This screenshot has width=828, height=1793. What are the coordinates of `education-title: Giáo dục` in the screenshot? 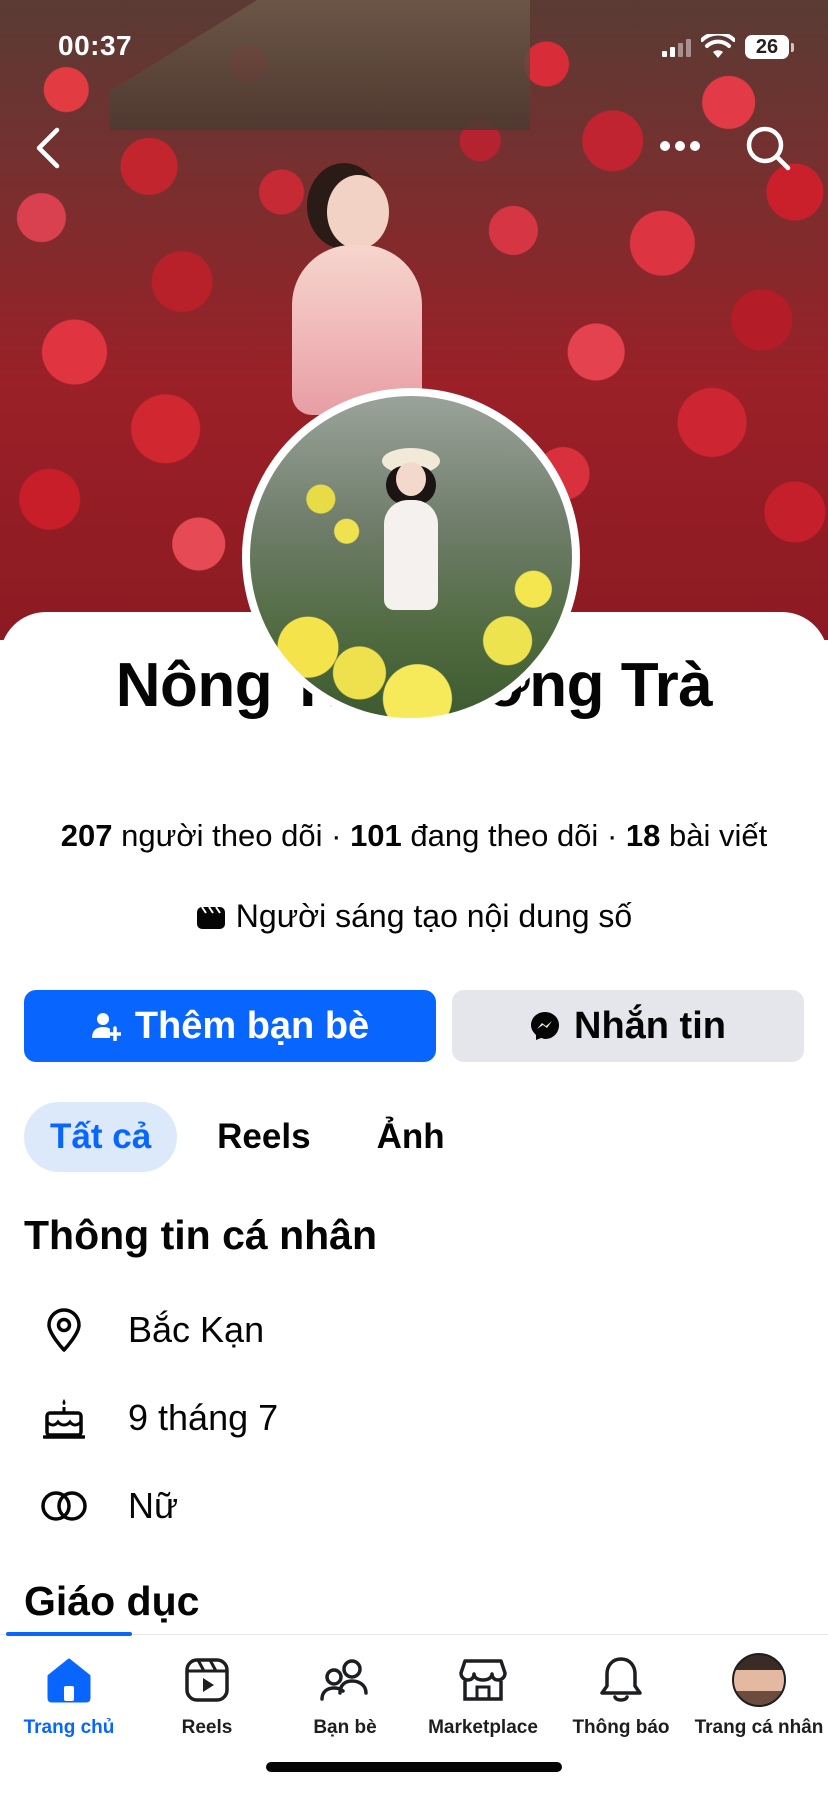 It's located at (112, 1601).